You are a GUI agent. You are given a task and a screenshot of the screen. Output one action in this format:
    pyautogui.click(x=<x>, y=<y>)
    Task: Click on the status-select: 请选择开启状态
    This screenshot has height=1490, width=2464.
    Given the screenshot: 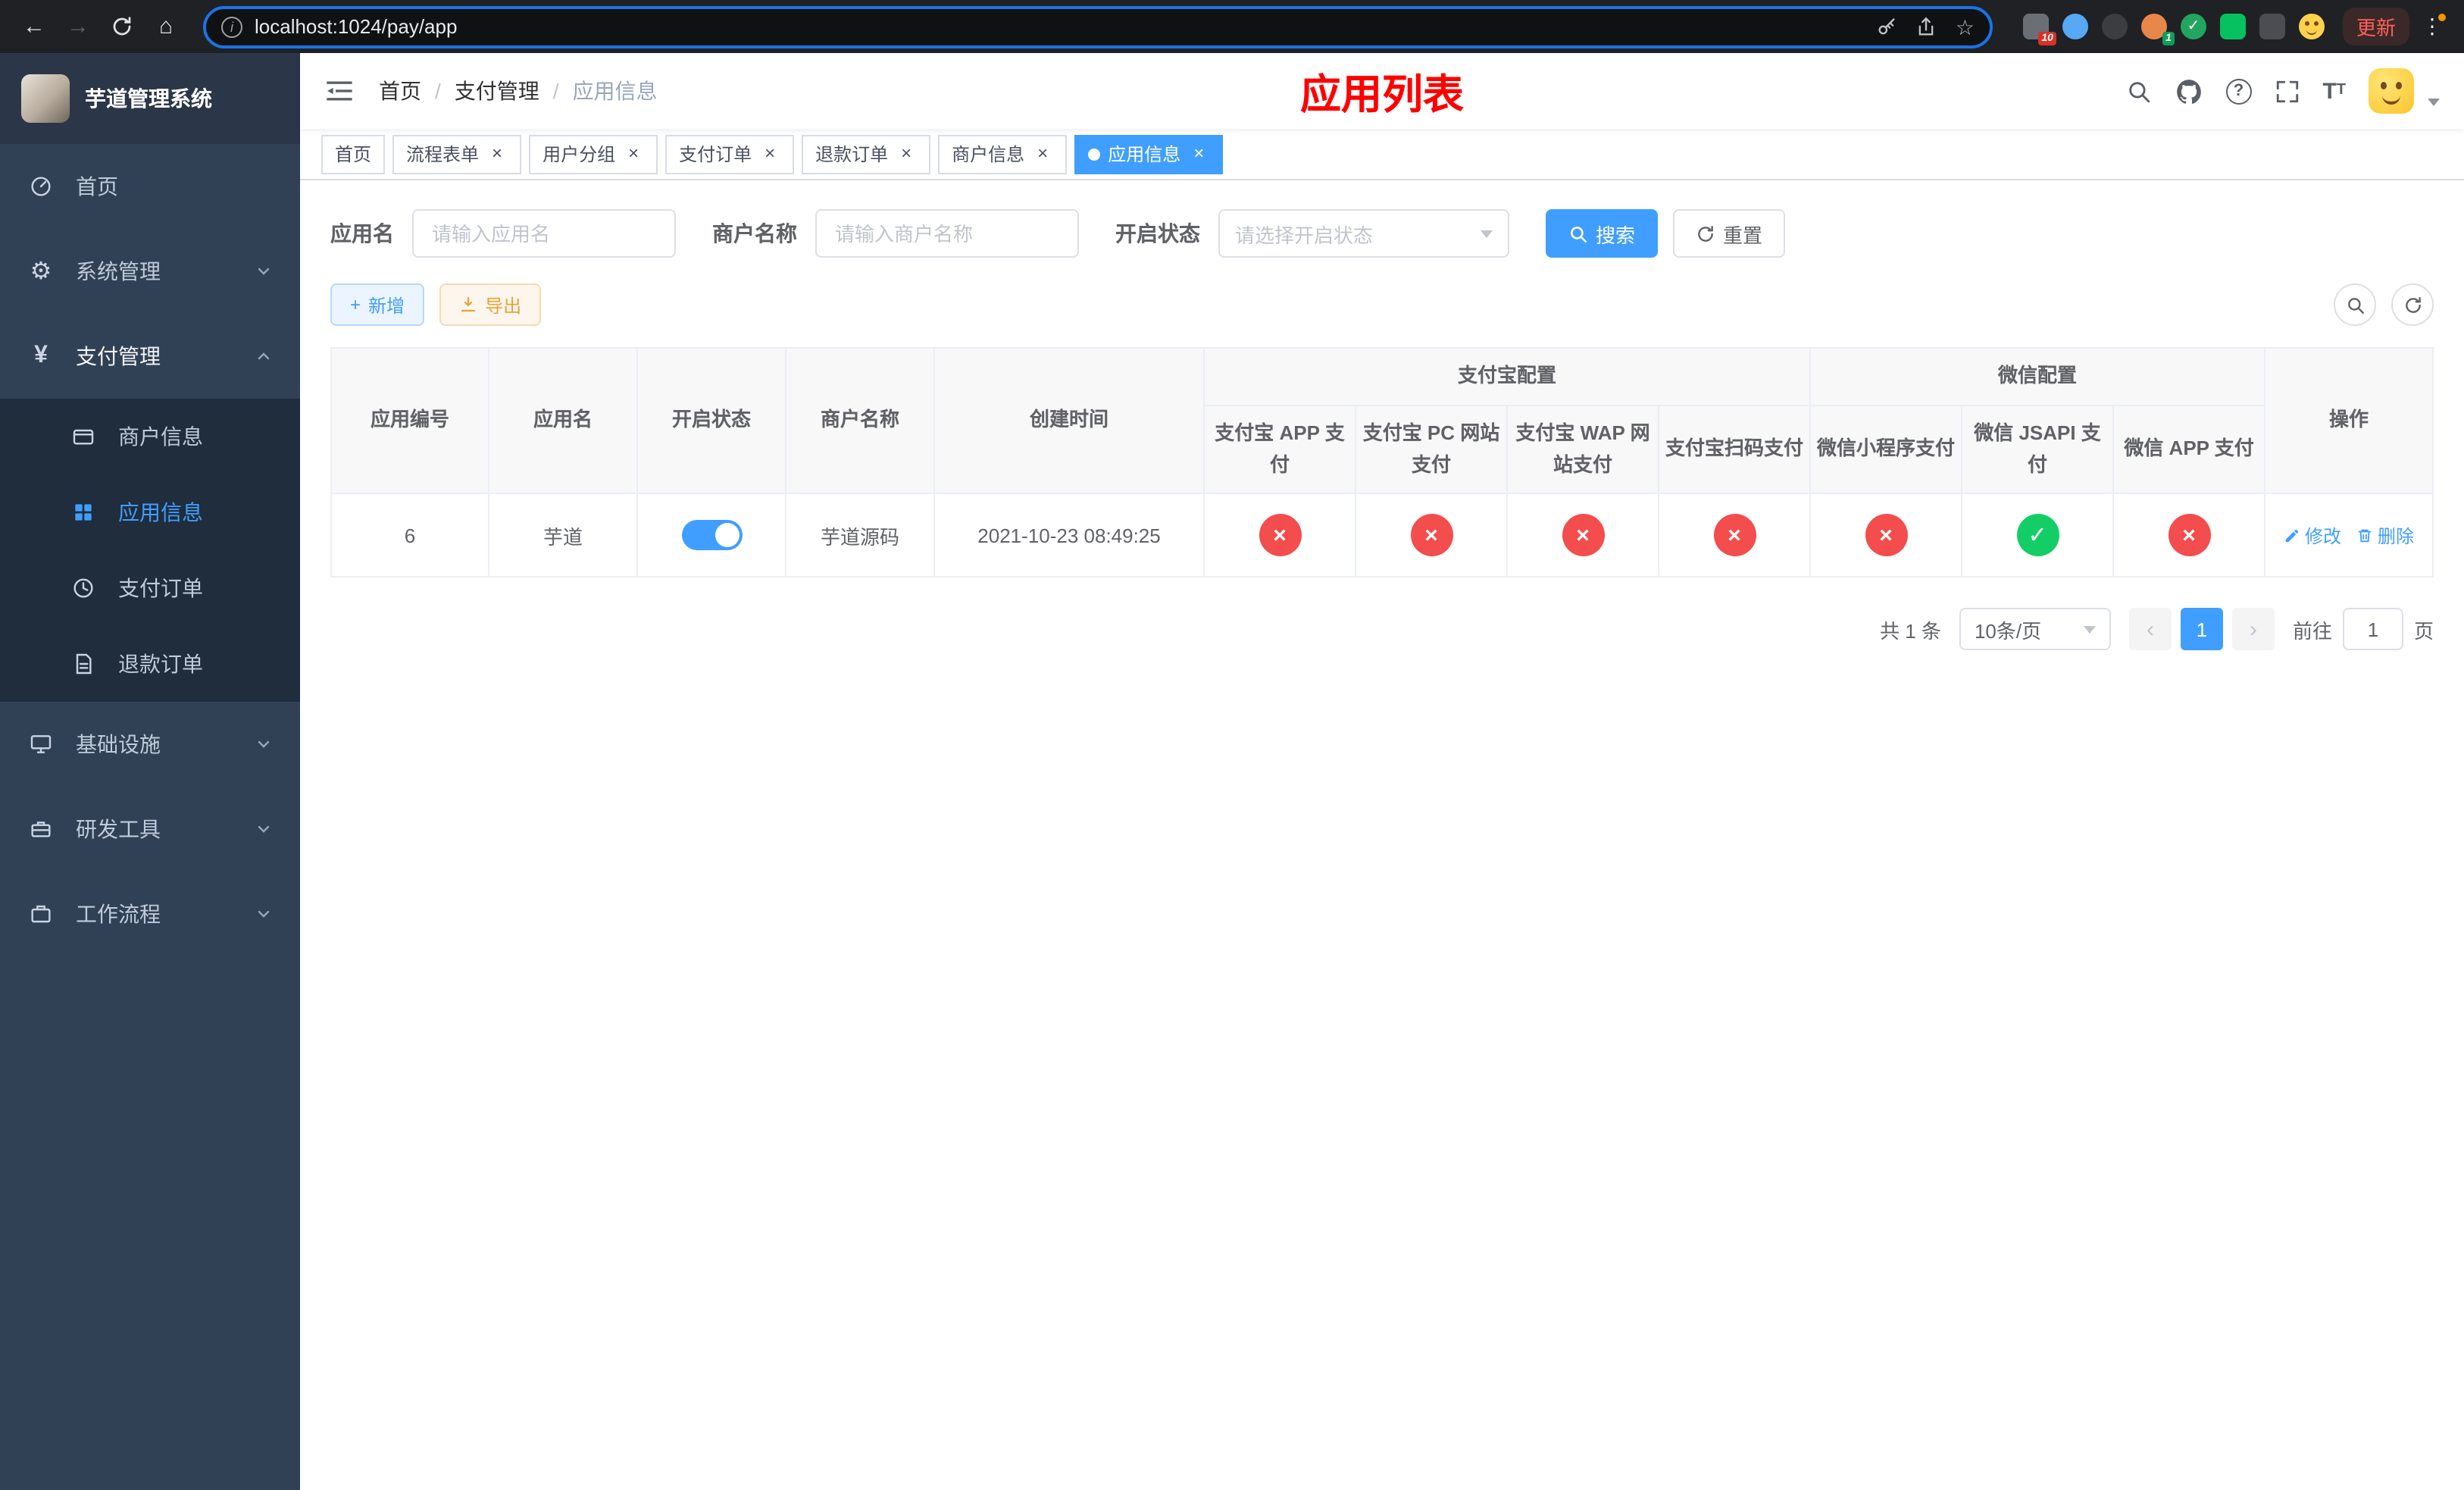 What is the action you would take?
    pyautogui.click(x=1363, y=233)
    